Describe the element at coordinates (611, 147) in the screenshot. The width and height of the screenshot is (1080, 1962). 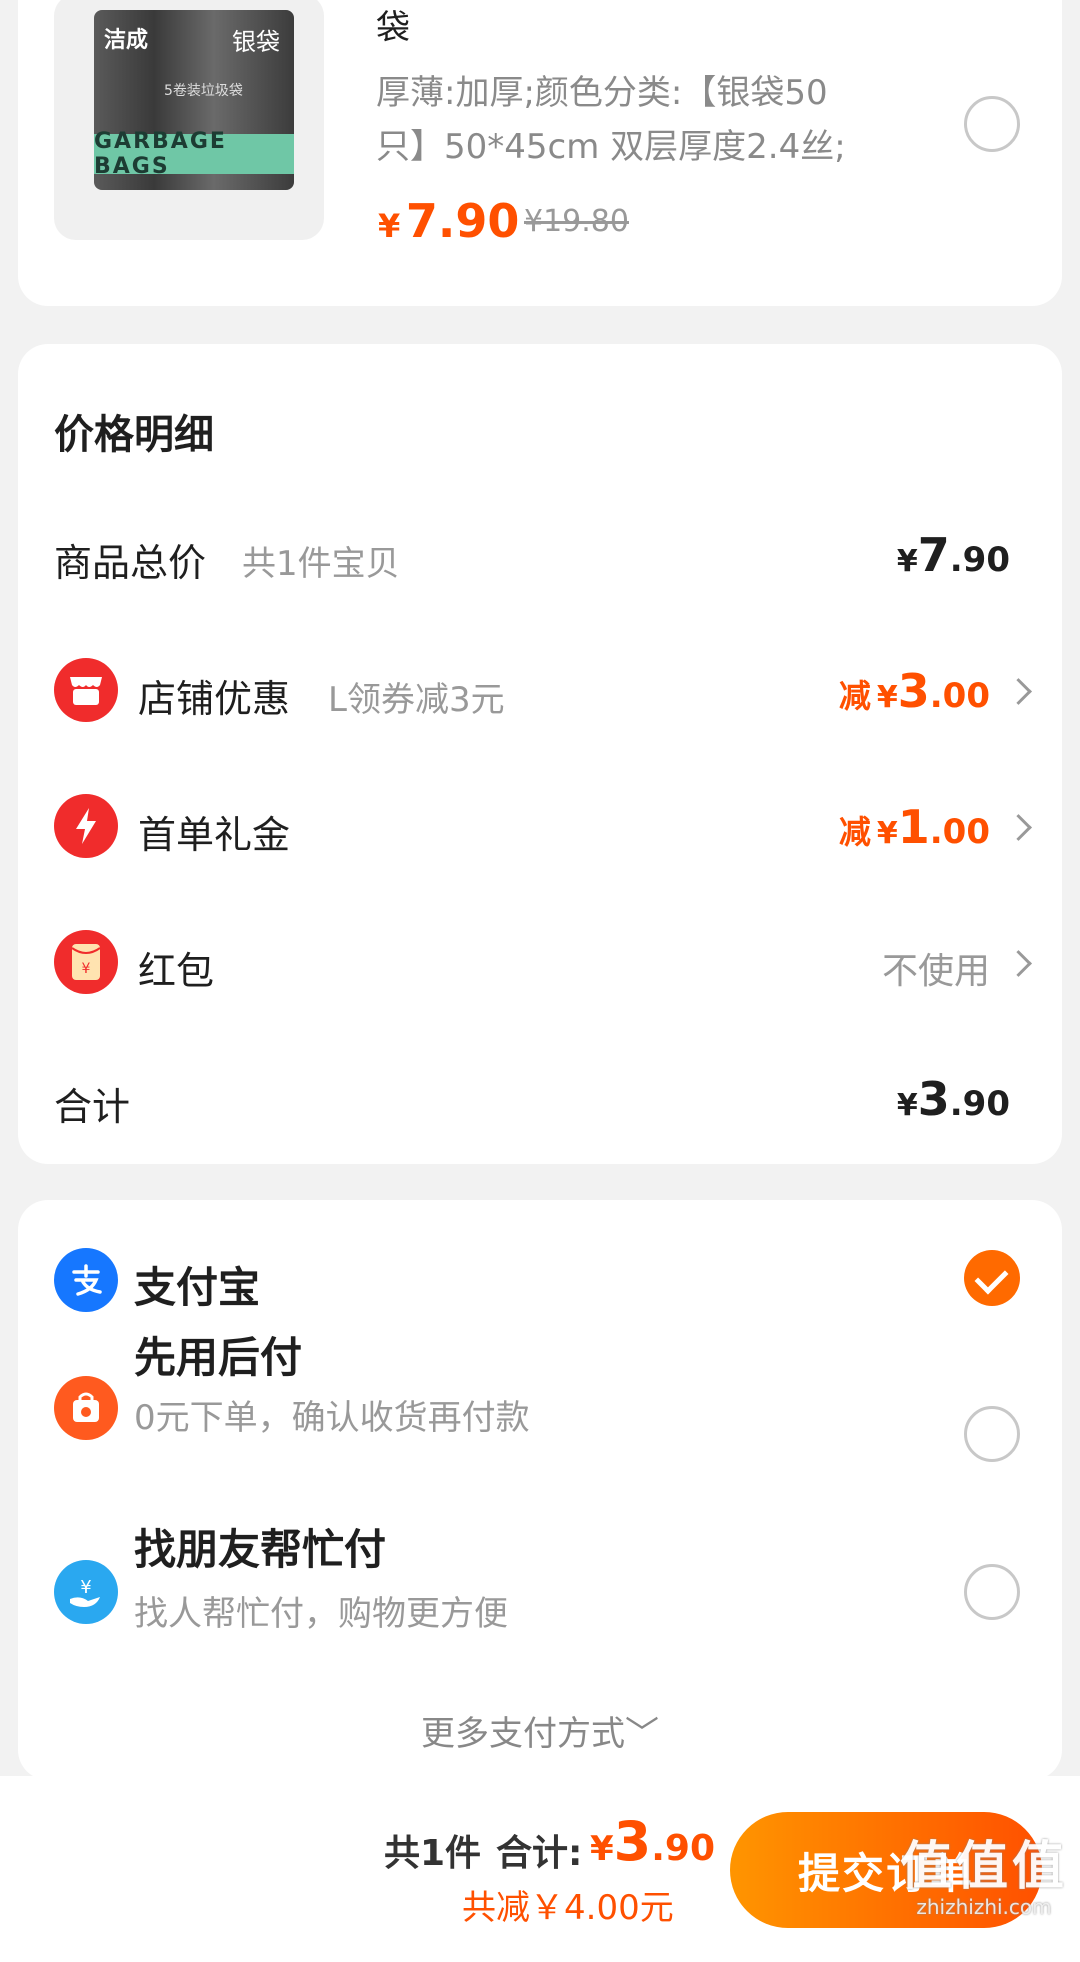
I see `product-spec-line: 只】50*45cm 双层厚度2.4丝;` at that location.